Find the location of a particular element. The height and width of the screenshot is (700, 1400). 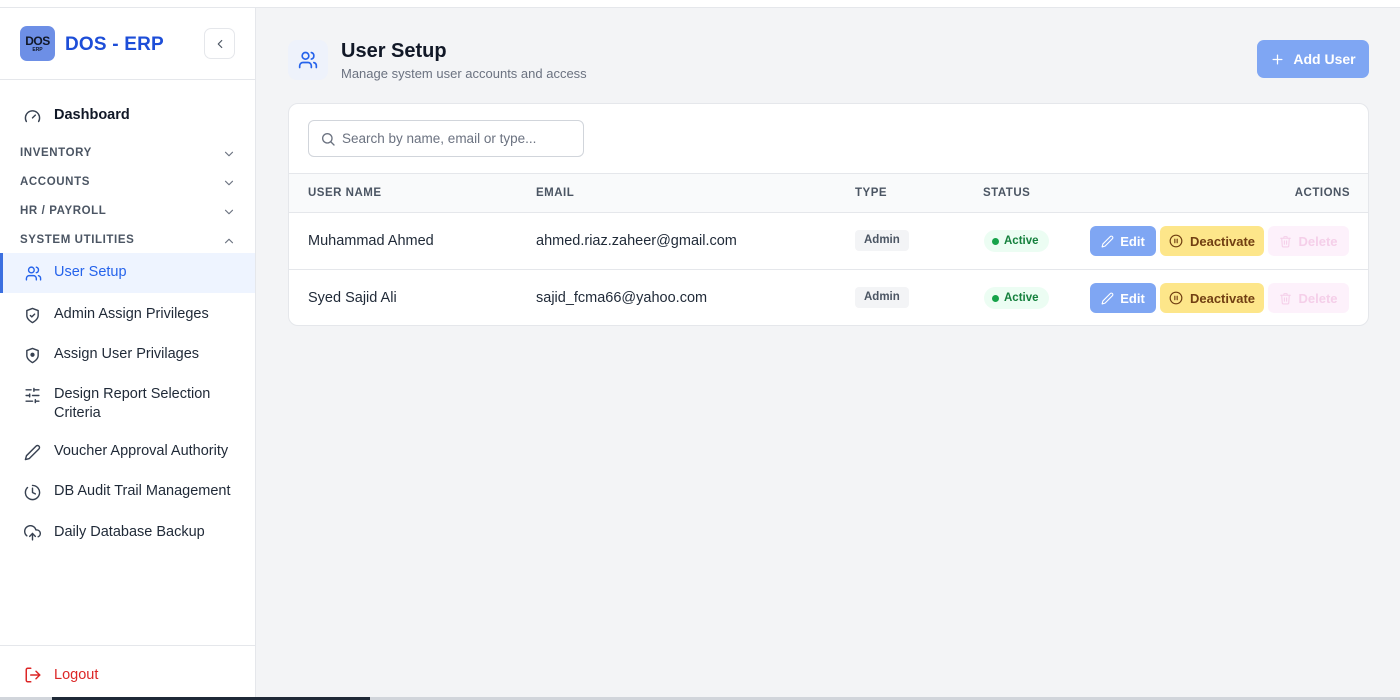

search-icon is located at coordinates (328, 139).